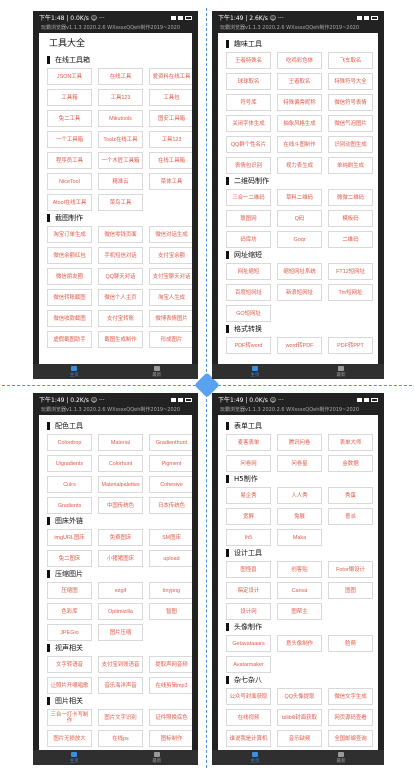 This screenshot has height=773, width=414. Describe the element at coordinates (120, 442) in the screenshot. I see `tool-button: Material` at that location.